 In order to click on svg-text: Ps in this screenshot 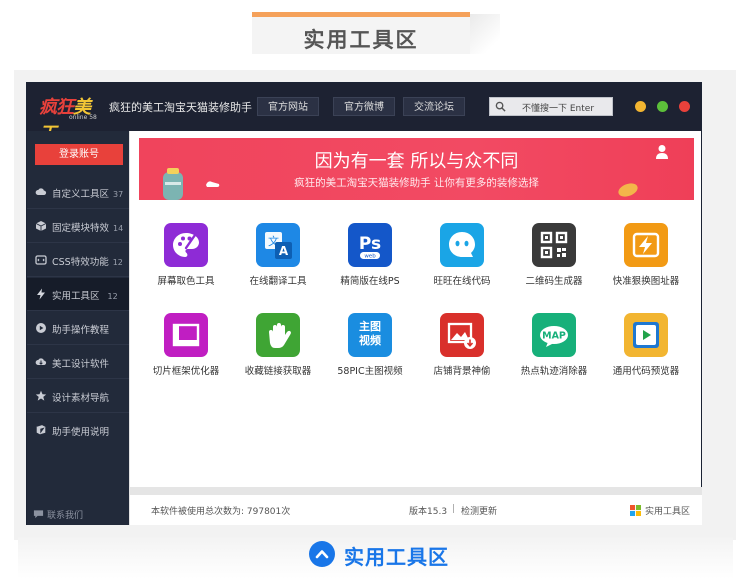, I will do `click(370, 244)`.